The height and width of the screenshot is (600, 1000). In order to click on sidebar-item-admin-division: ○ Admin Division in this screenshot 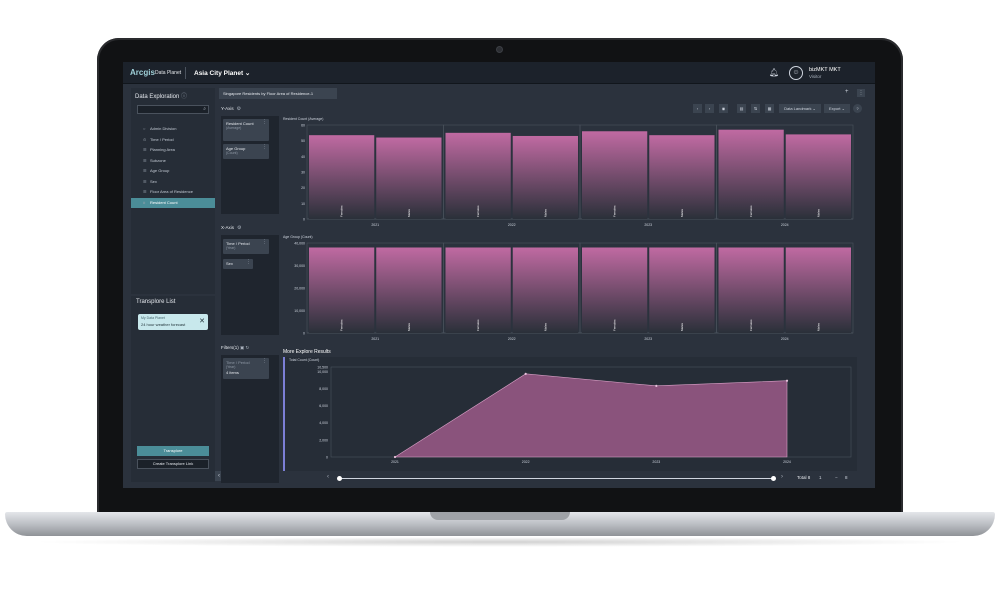, I will do `click(173, 129)`.